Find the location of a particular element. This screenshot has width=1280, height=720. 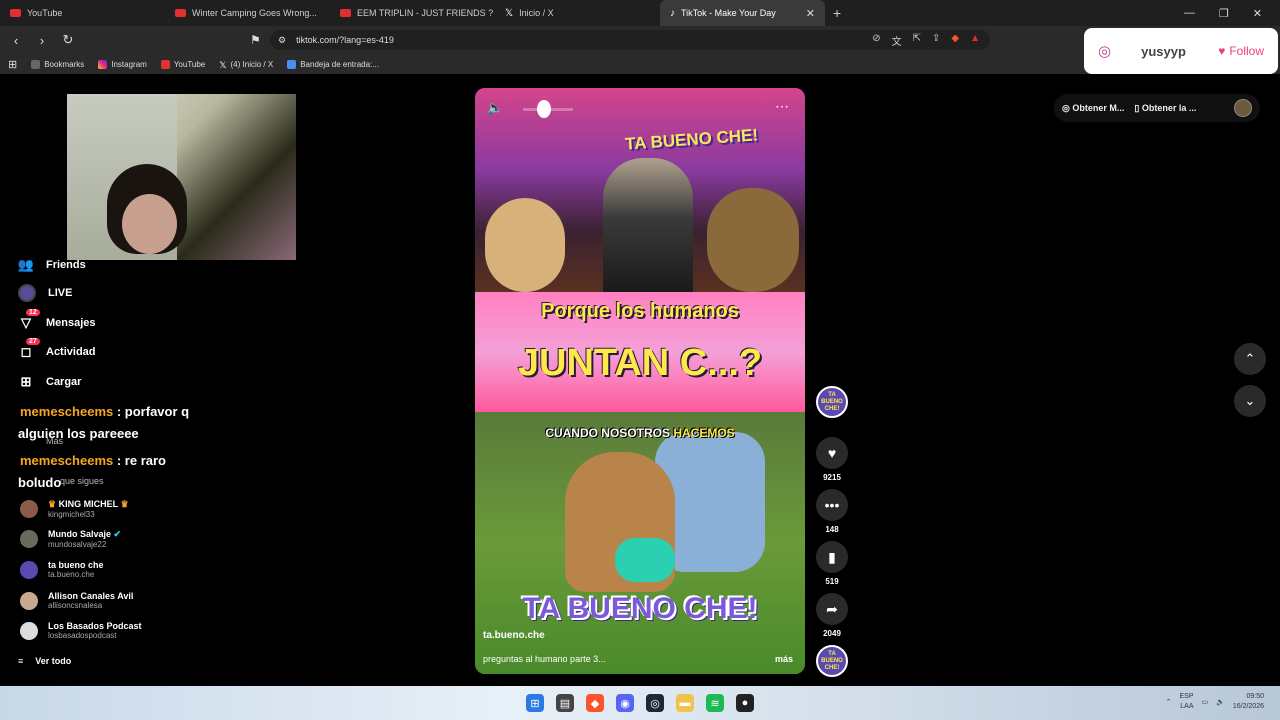

previous-video-button: ⌃ is located at coordinates (1250, 359).